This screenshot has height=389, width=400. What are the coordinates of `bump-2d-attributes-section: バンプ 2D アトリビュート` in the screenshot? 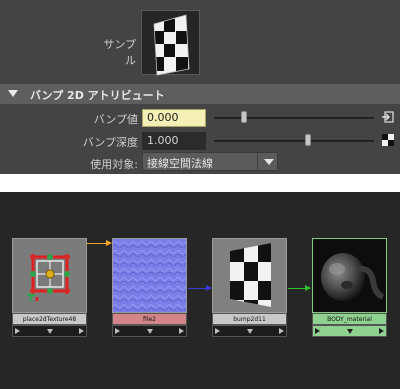 It's located at (200, 94).